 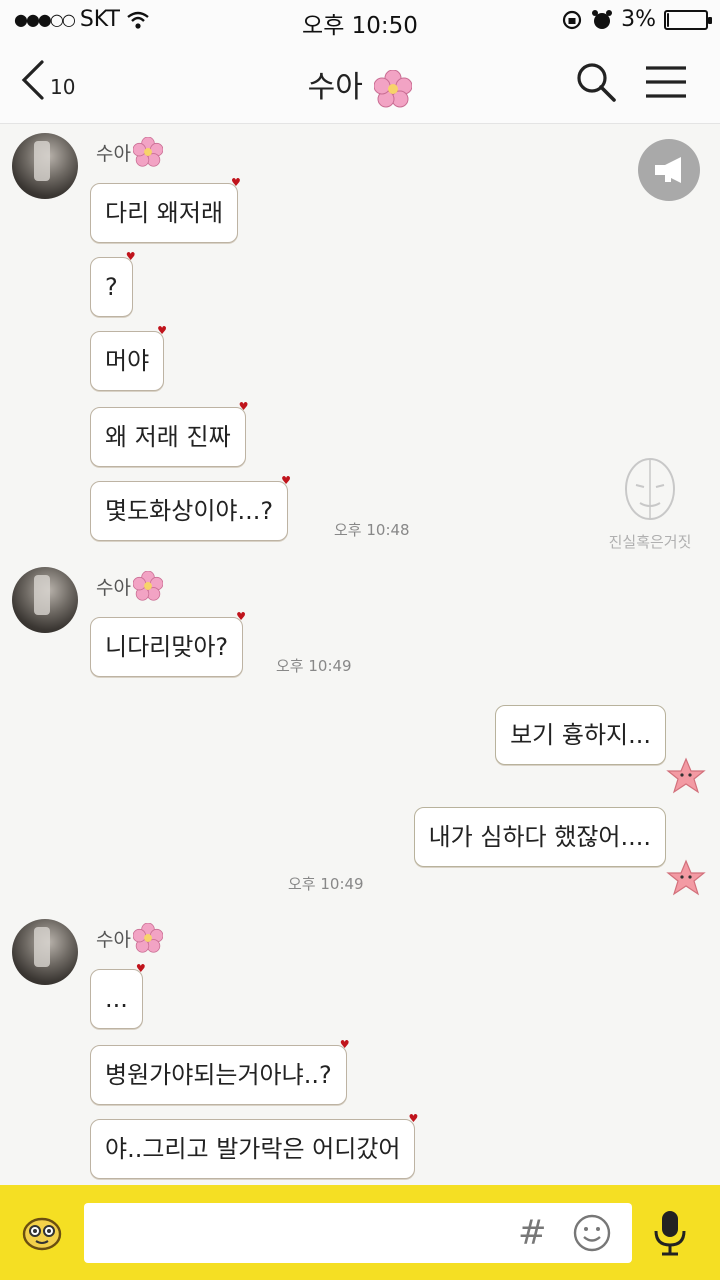 I want to click on message-bubble: 몇도화상이야...? ♥, so click(x=190, y=508).